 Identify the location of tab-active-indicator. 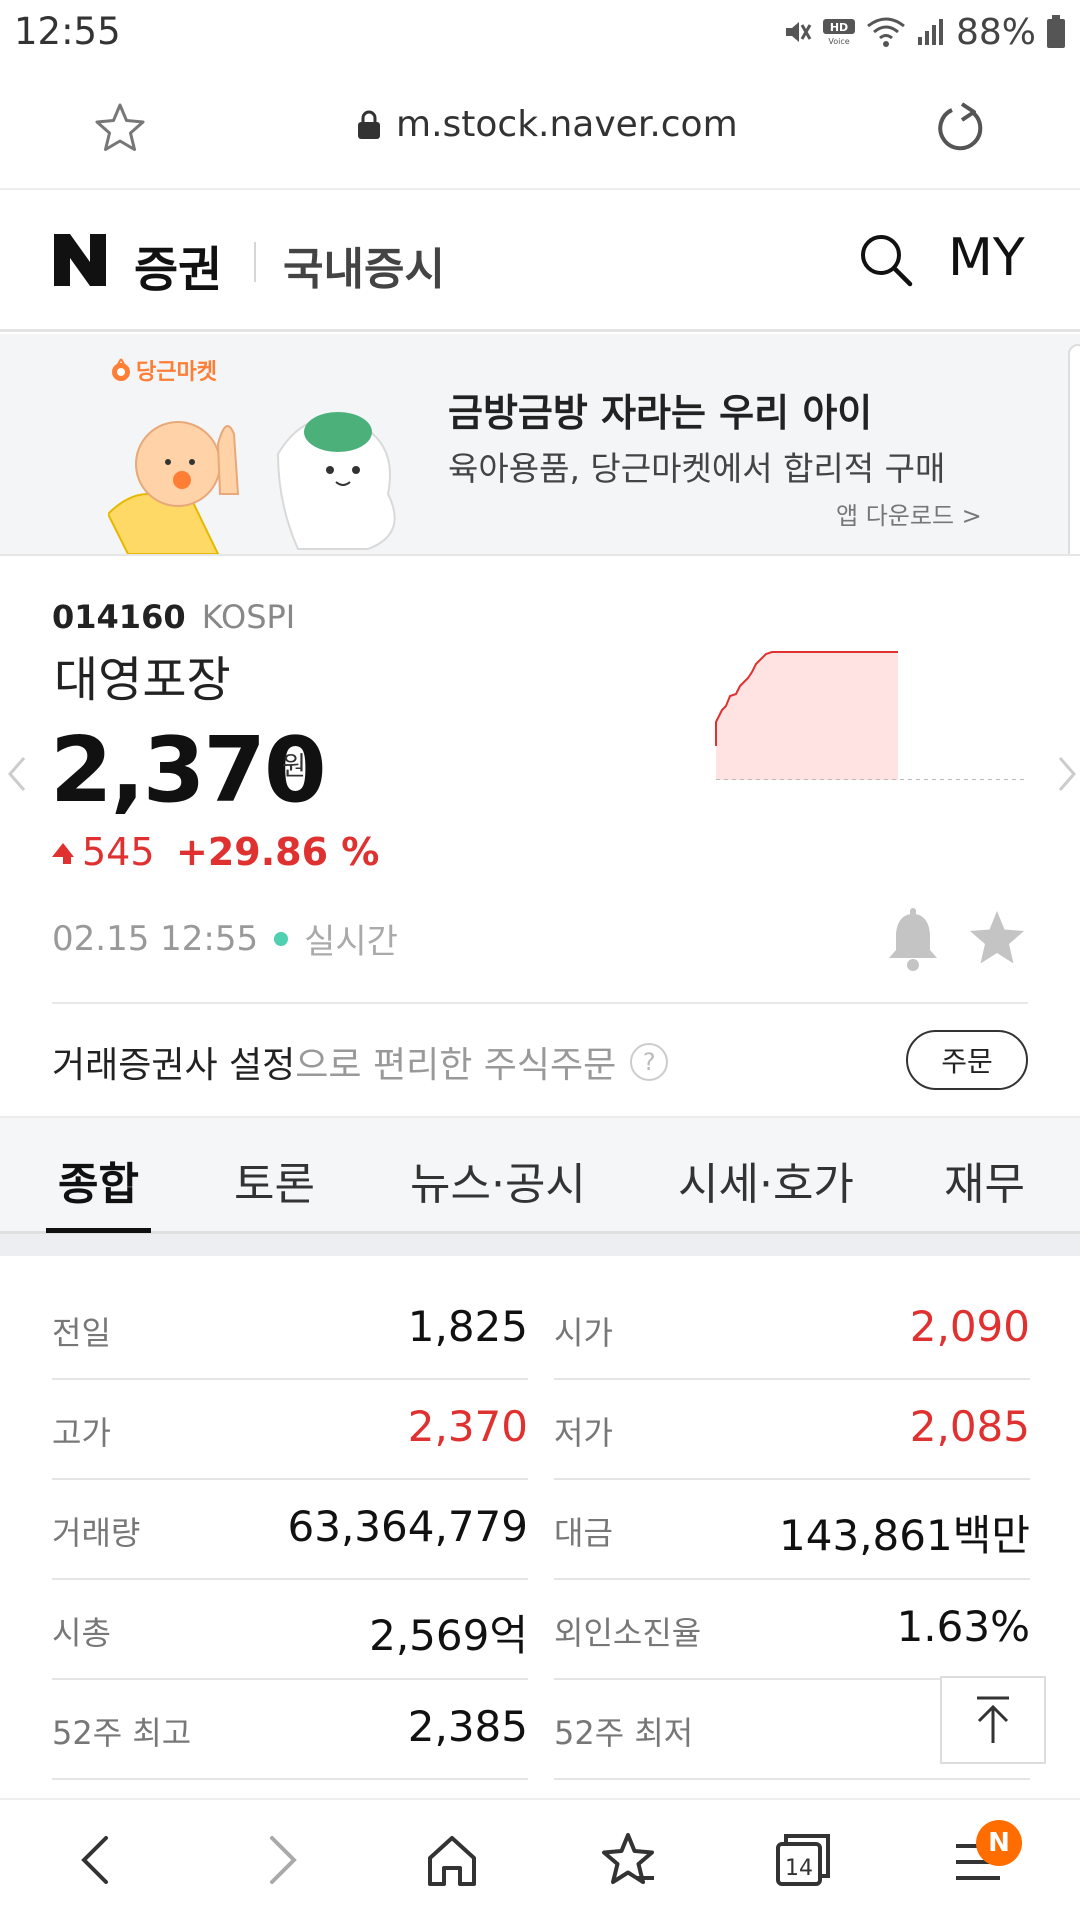
(98, 1230).